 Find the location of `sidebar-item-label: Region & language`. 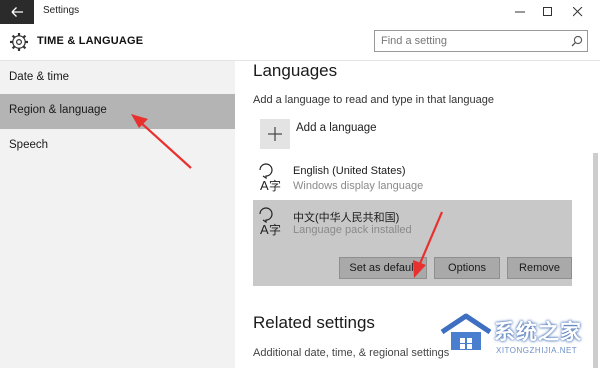

sidebar-item-label: Region & language is located at coordinates (58, 110).